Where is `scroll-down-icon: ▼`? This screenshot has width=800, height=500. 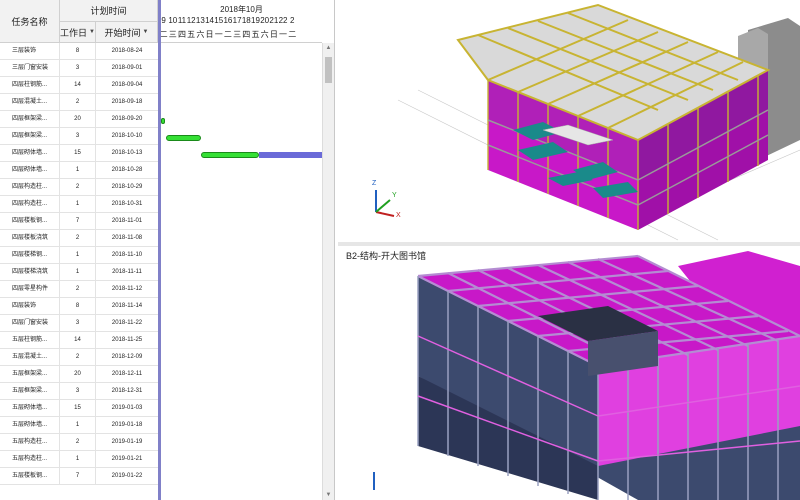
scroll-down-icon: ▼ is located at coordinates (328, 495).